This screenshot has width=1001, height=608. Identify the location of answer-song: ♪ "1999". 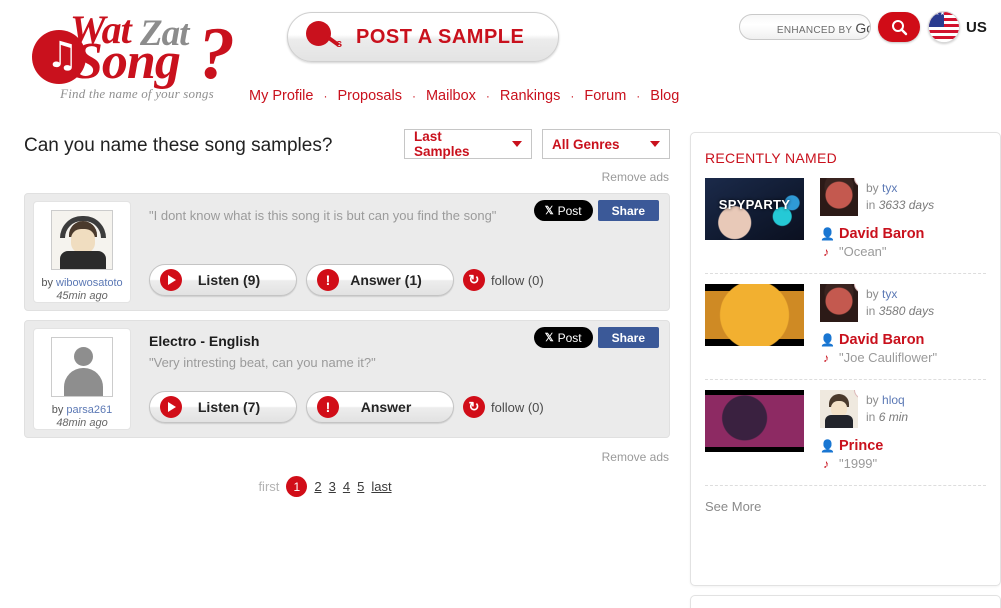
(903, 463).